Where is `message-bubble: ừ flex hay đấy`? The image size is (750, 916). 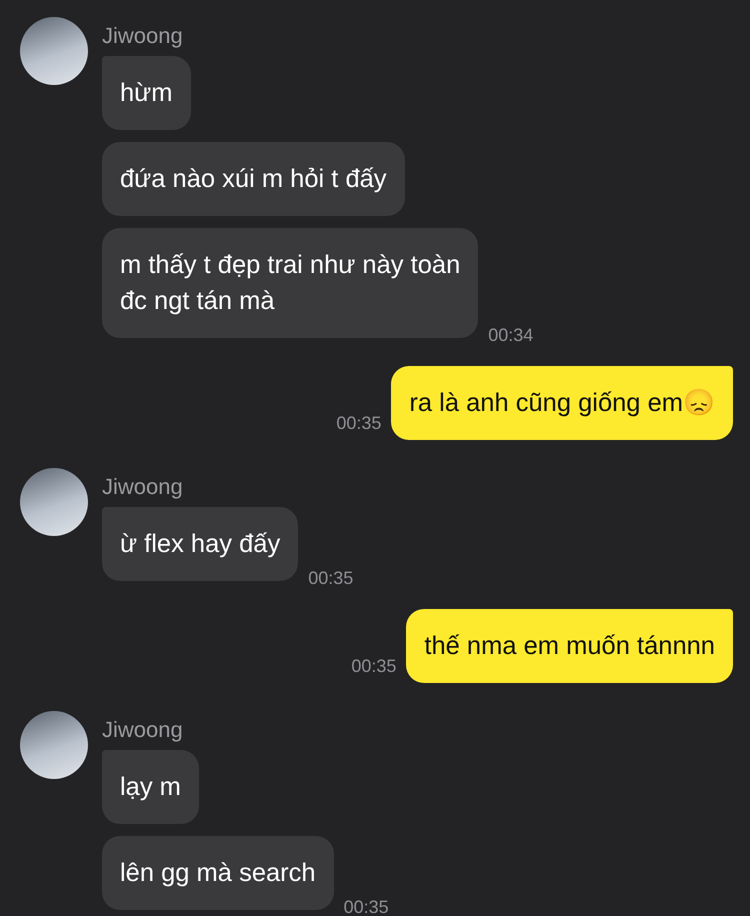
message-bubble: ừ flex hay đấy is located at coordinates (200, 544).